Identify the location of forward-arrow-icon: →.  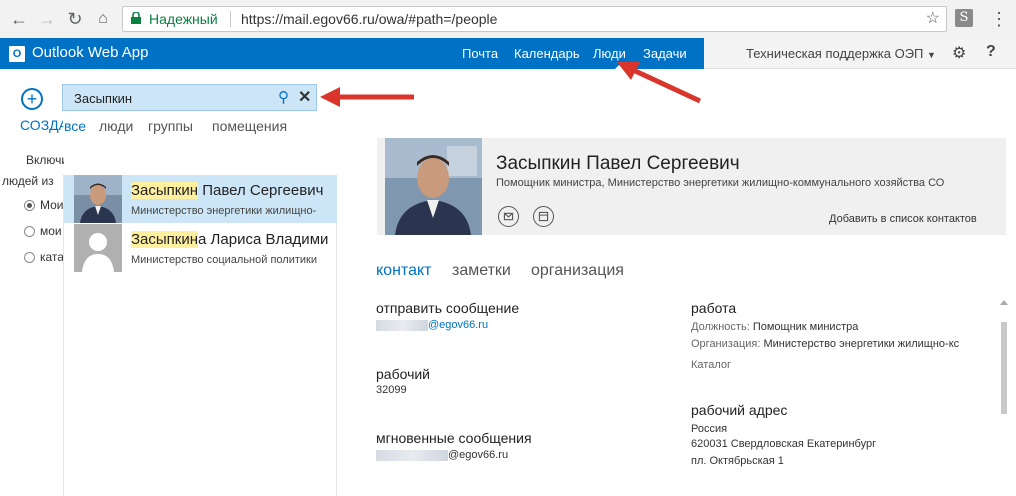
(47, 19).